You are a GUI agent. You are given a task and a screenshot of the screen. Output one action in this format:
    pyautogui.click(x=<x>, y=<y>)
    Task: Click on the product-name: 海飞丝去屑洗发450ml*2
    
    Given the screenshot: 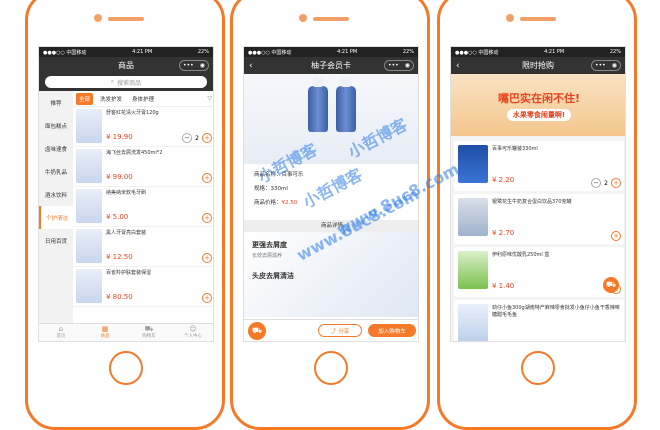 What is the action you would take?
    pyautogui.click(x=134, y=153)
    